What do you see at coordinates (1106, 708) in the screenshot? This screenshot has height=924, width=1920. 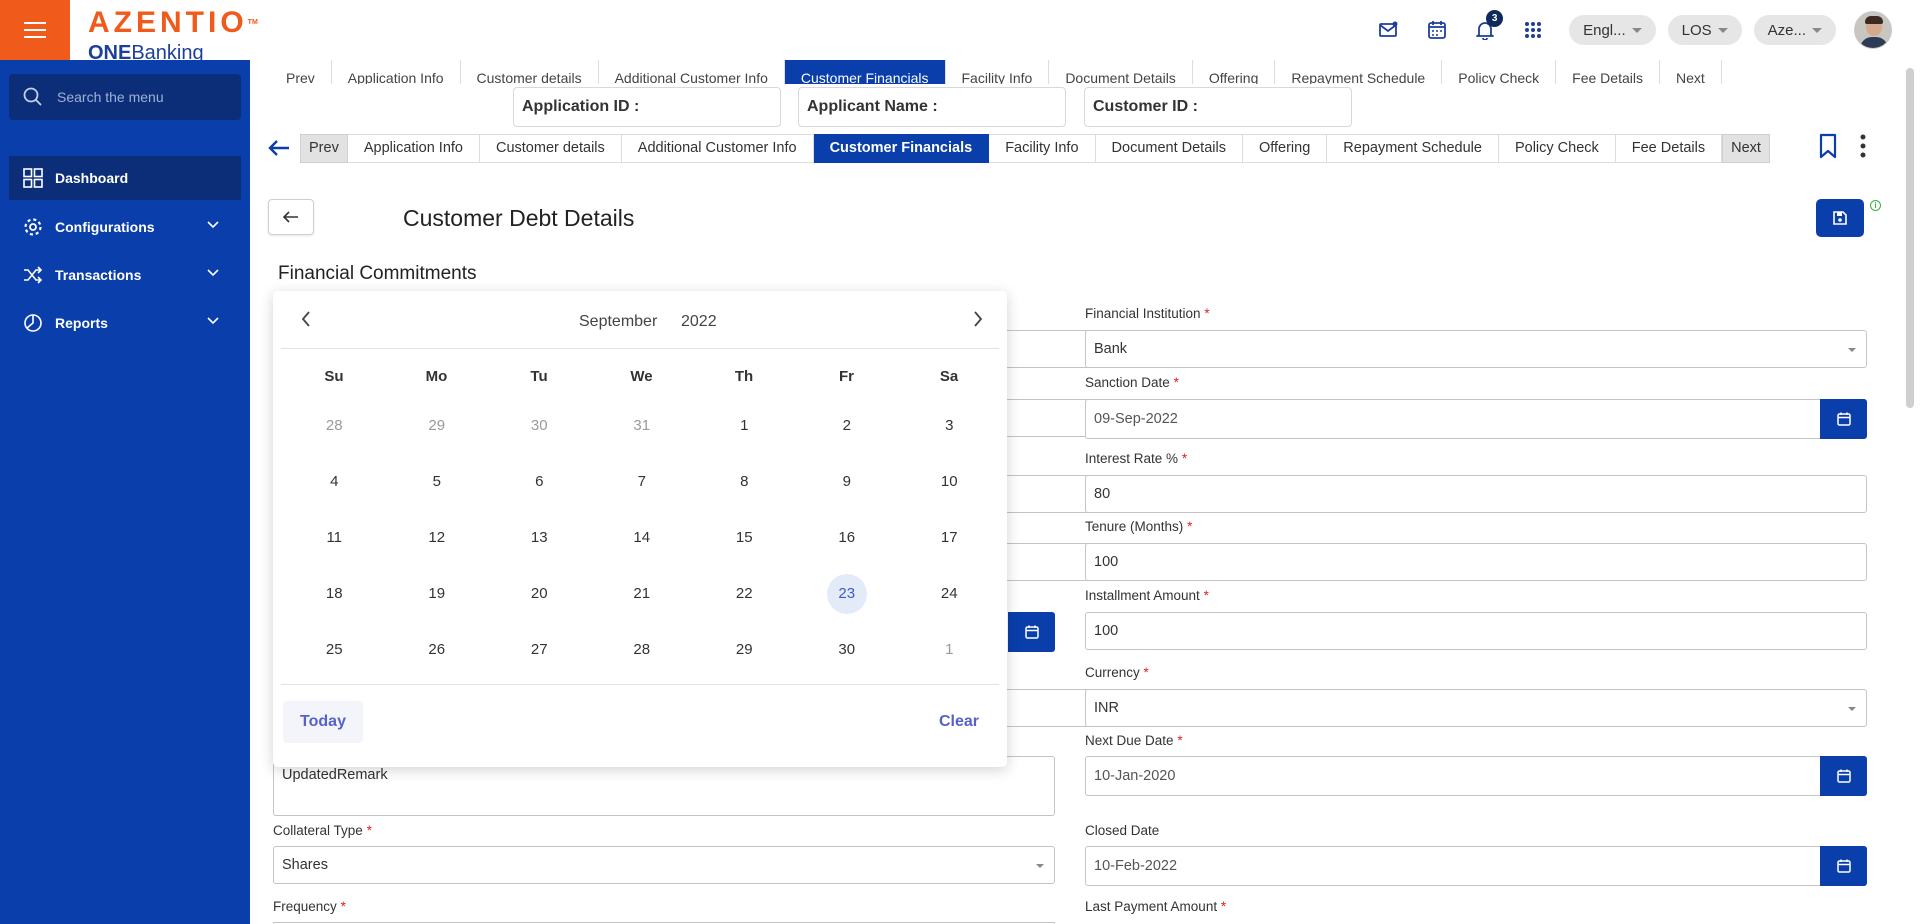 I see `currency-value: INR` at bounding box center [1106, 708].